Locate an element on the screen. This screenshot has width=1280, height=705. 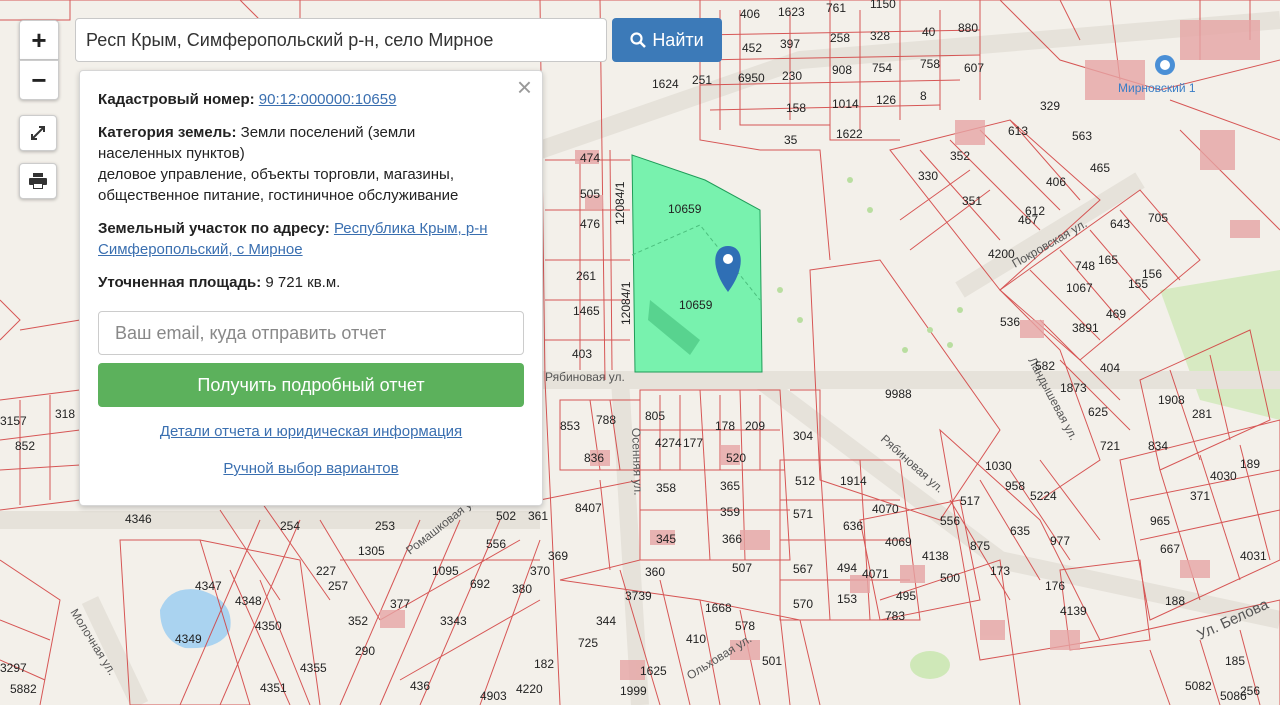
fullscreen-button is located at coordinates (38, 133).